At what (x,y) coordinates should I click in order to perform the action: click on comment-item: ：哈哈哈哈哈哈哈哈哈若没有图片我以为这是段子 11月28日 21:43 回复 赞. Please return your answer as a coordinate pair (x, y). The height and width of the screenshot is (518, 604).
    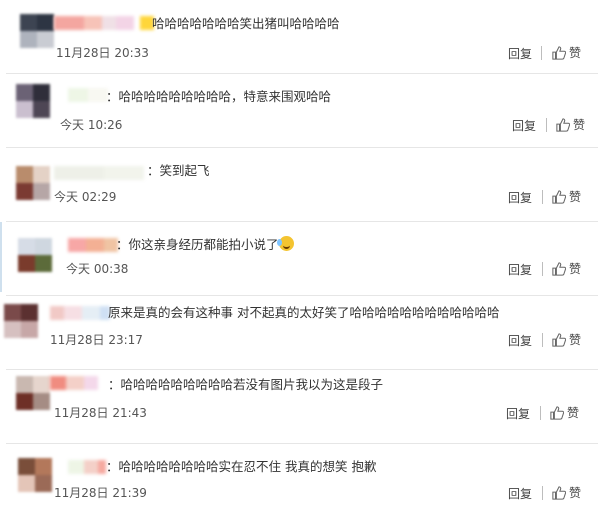
    Looking at the image, I should click on (302, 407).